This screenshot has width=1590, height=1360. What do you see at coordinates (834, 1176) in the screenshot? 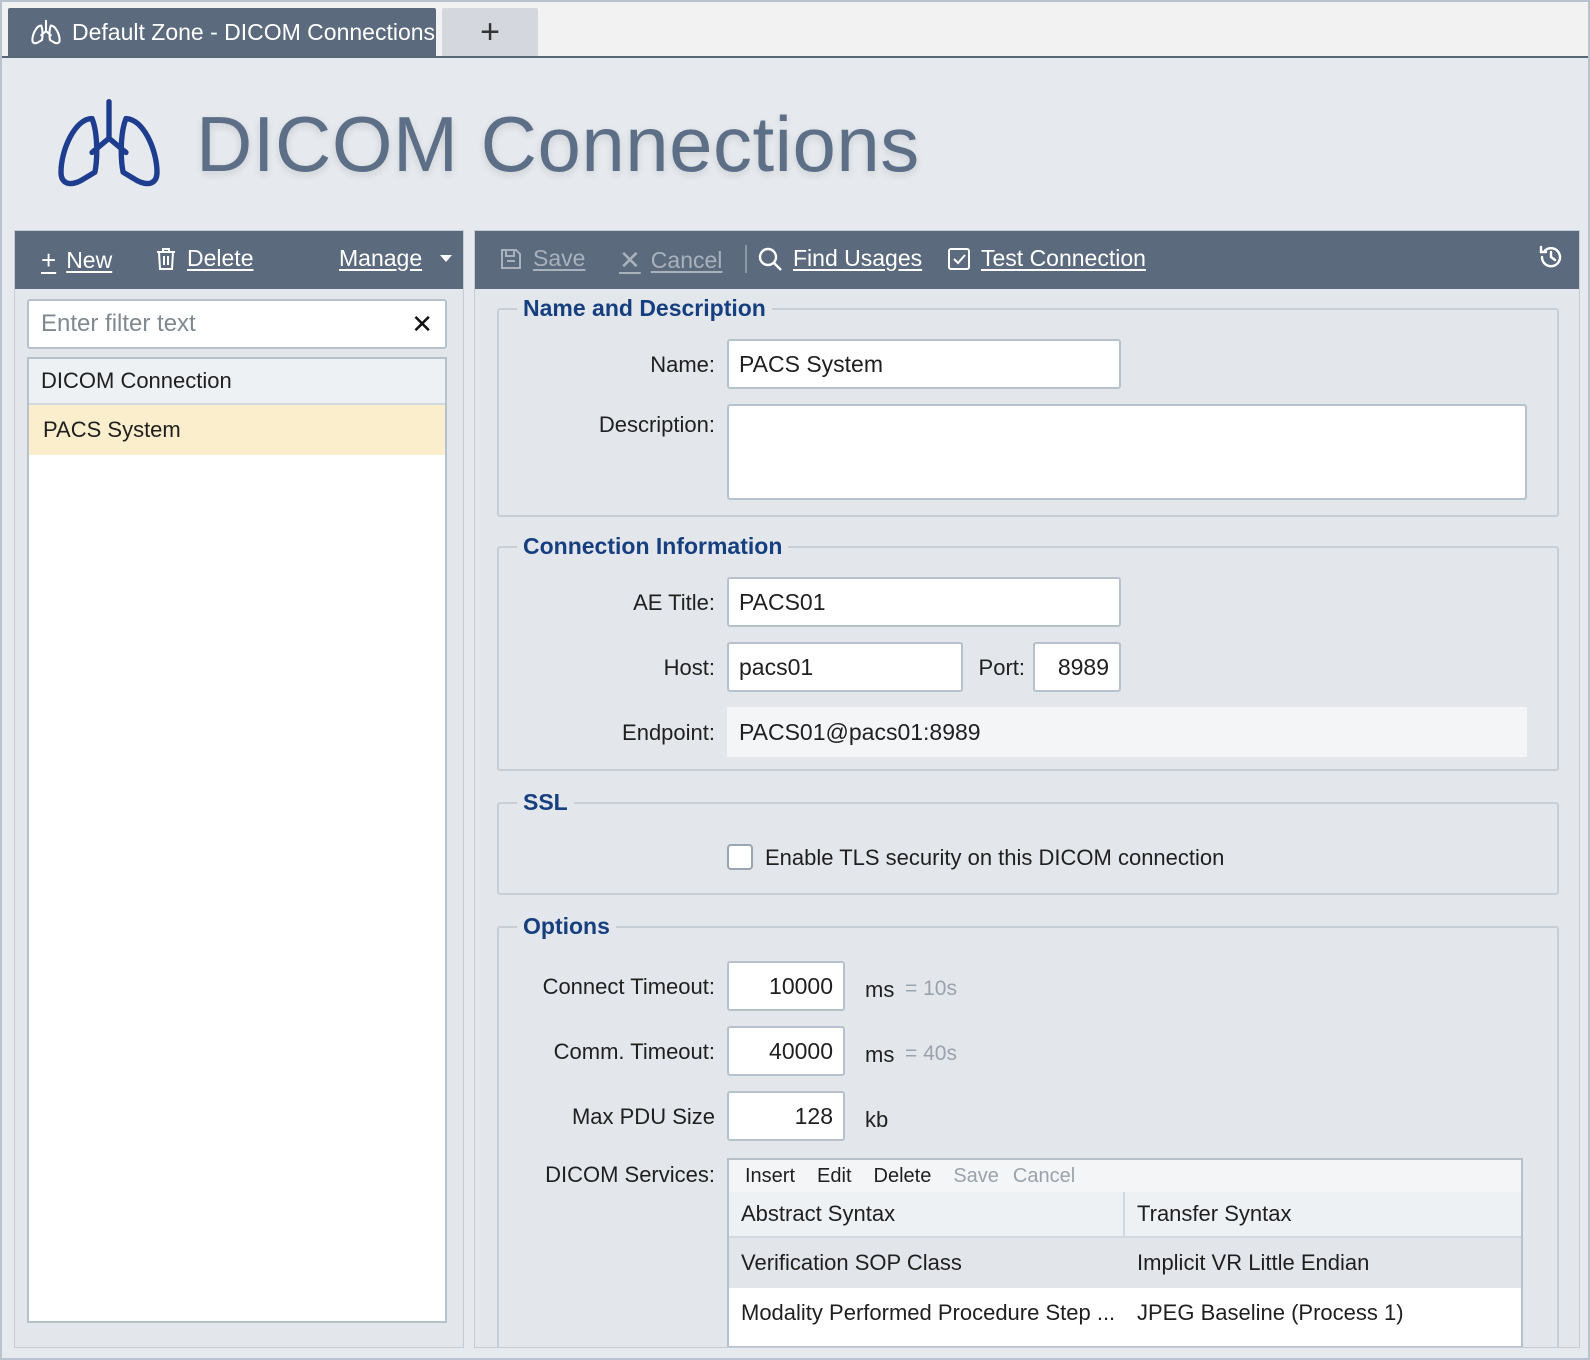
I see `grid-edit-button: Edit` at bounding box center [834, 1176].